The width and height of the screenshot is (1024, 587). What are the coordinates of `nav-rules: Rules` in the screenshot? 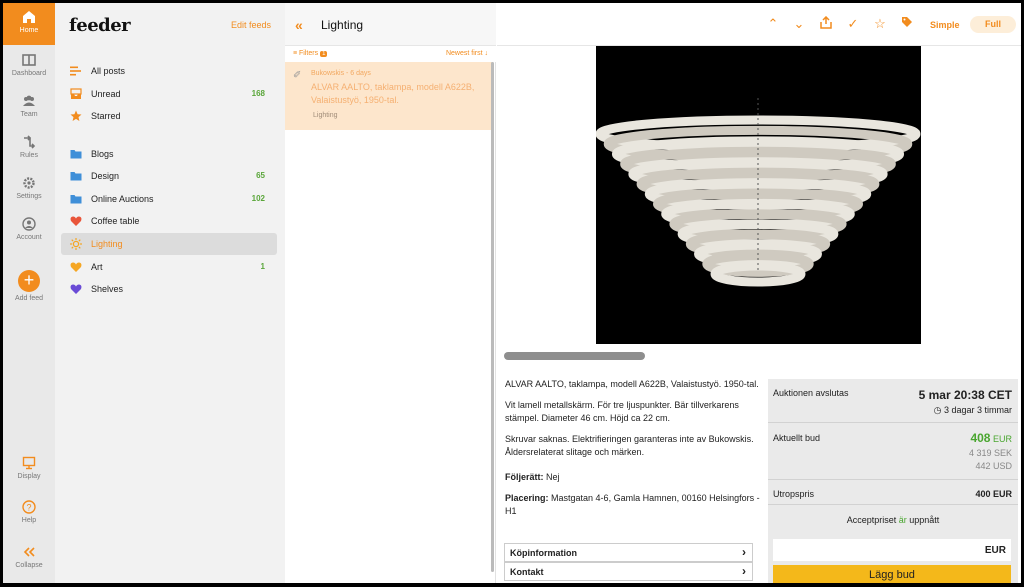 It's located at (29, 147).